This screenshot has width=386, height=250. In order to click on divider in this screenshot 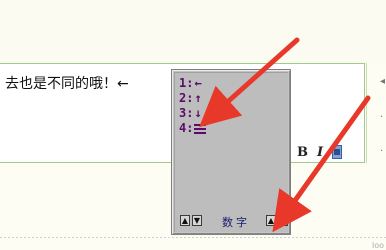, I will do `click(366, 113)`.